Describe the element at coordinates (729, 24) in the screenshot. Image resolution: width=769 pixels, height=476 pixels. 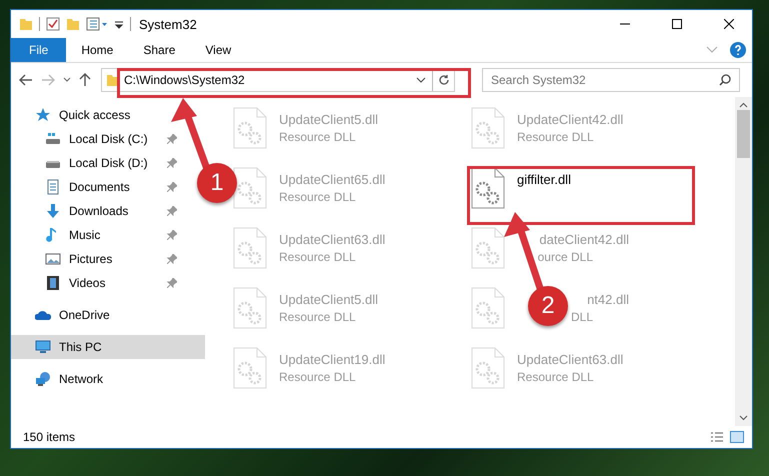
I see `close-icon` at that location.